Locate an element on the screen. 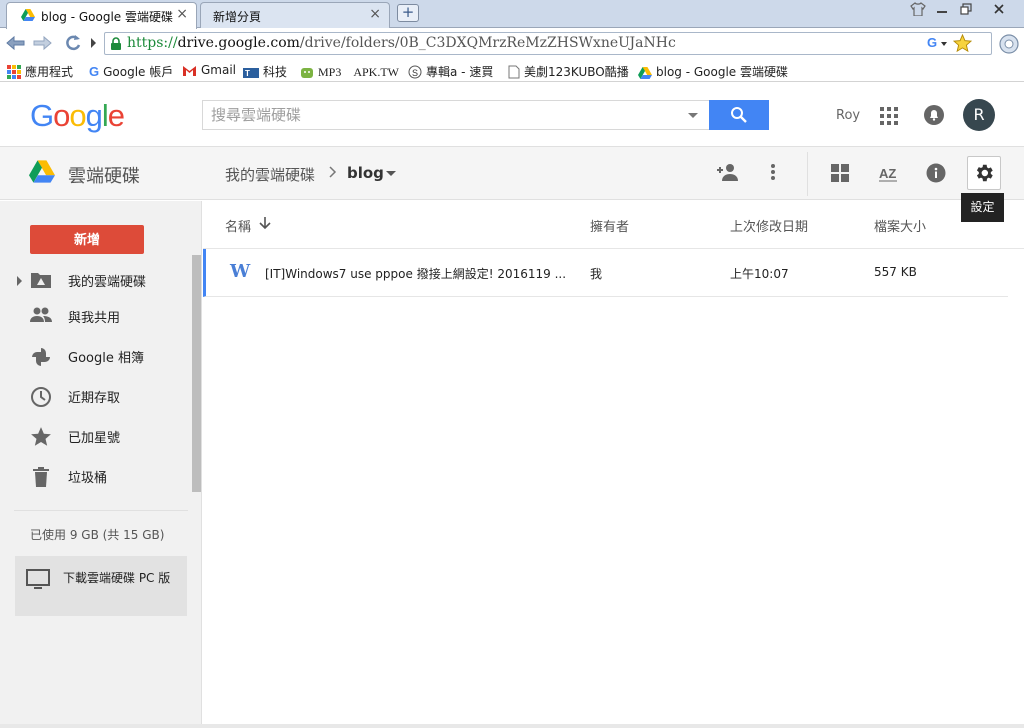 This screenshot has height=728, width=1024. settings-button is located at coordinates (984, 173).